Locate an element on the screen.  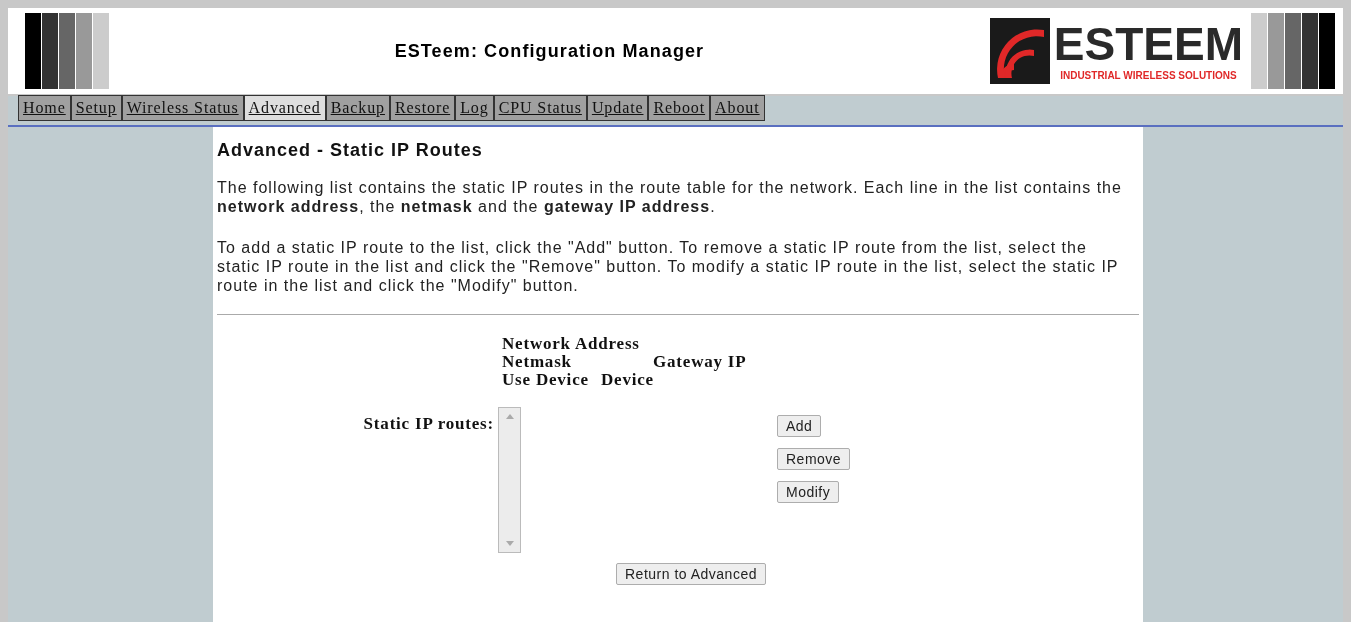
nav-tab: Home is located at coordinates (44, 108).